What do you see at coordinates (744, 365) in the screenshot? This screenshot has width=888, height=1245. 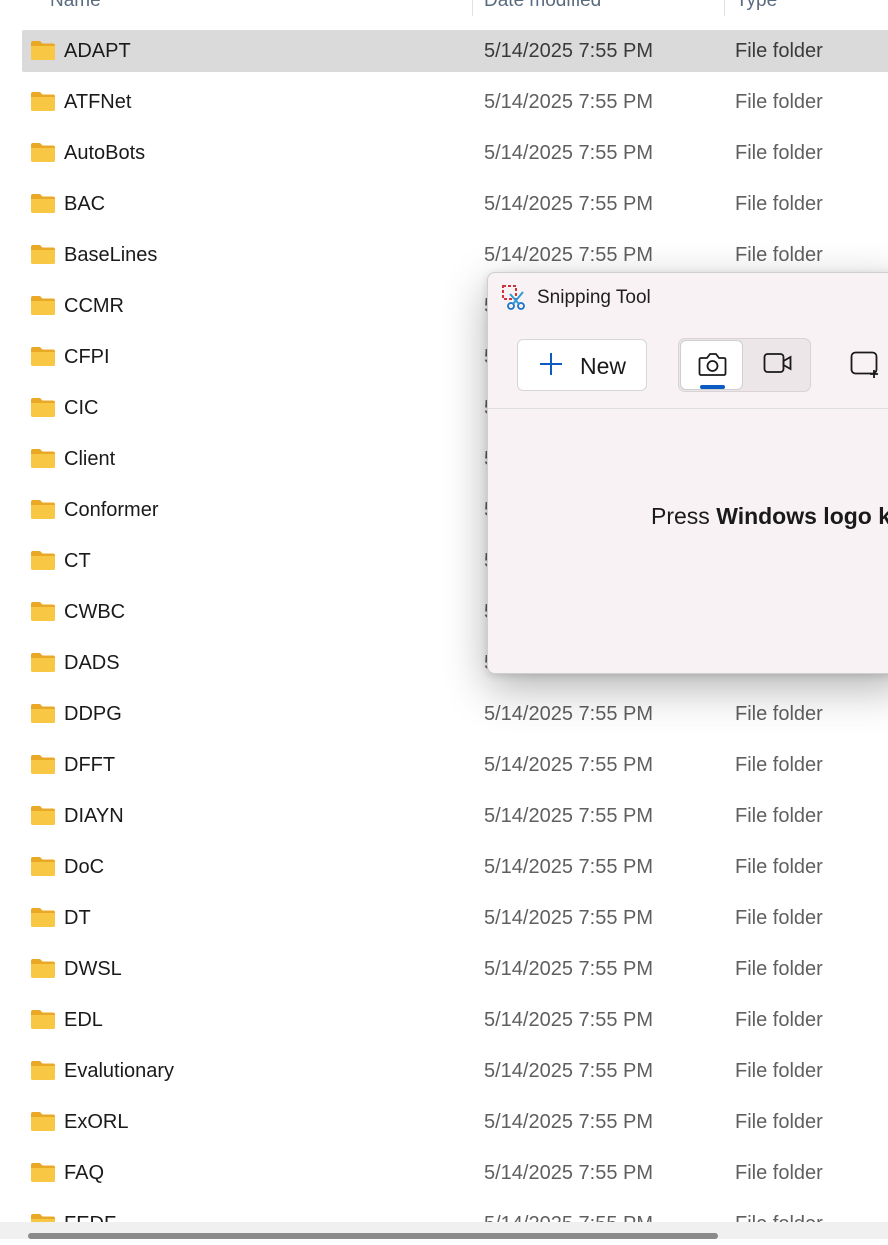 I see `capture-mode-toggle` at bounding box center [744, 365].